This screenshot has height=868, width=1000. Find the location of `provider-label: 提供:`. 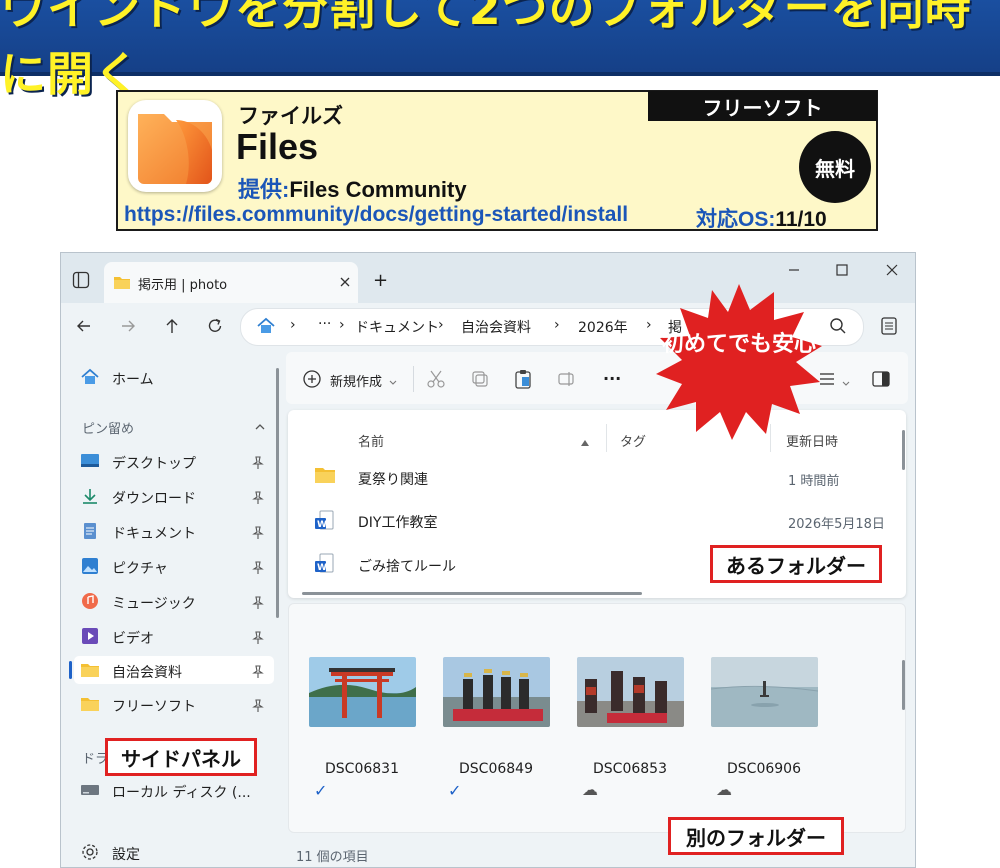

provider-label: 提供: is located at coordinates (264, 189).